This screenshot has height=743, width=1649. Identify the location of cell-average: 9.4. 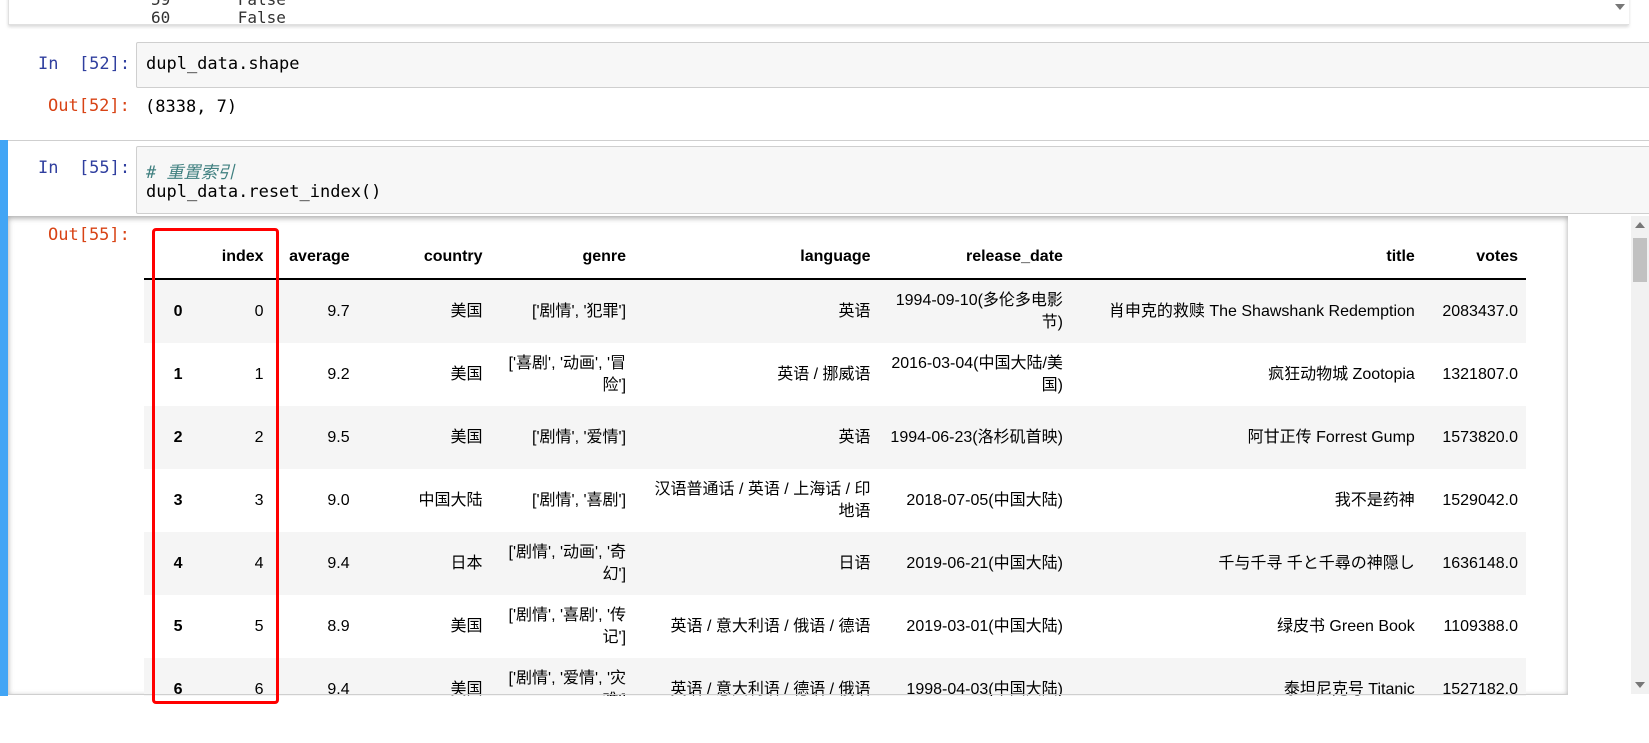
(338, 563).